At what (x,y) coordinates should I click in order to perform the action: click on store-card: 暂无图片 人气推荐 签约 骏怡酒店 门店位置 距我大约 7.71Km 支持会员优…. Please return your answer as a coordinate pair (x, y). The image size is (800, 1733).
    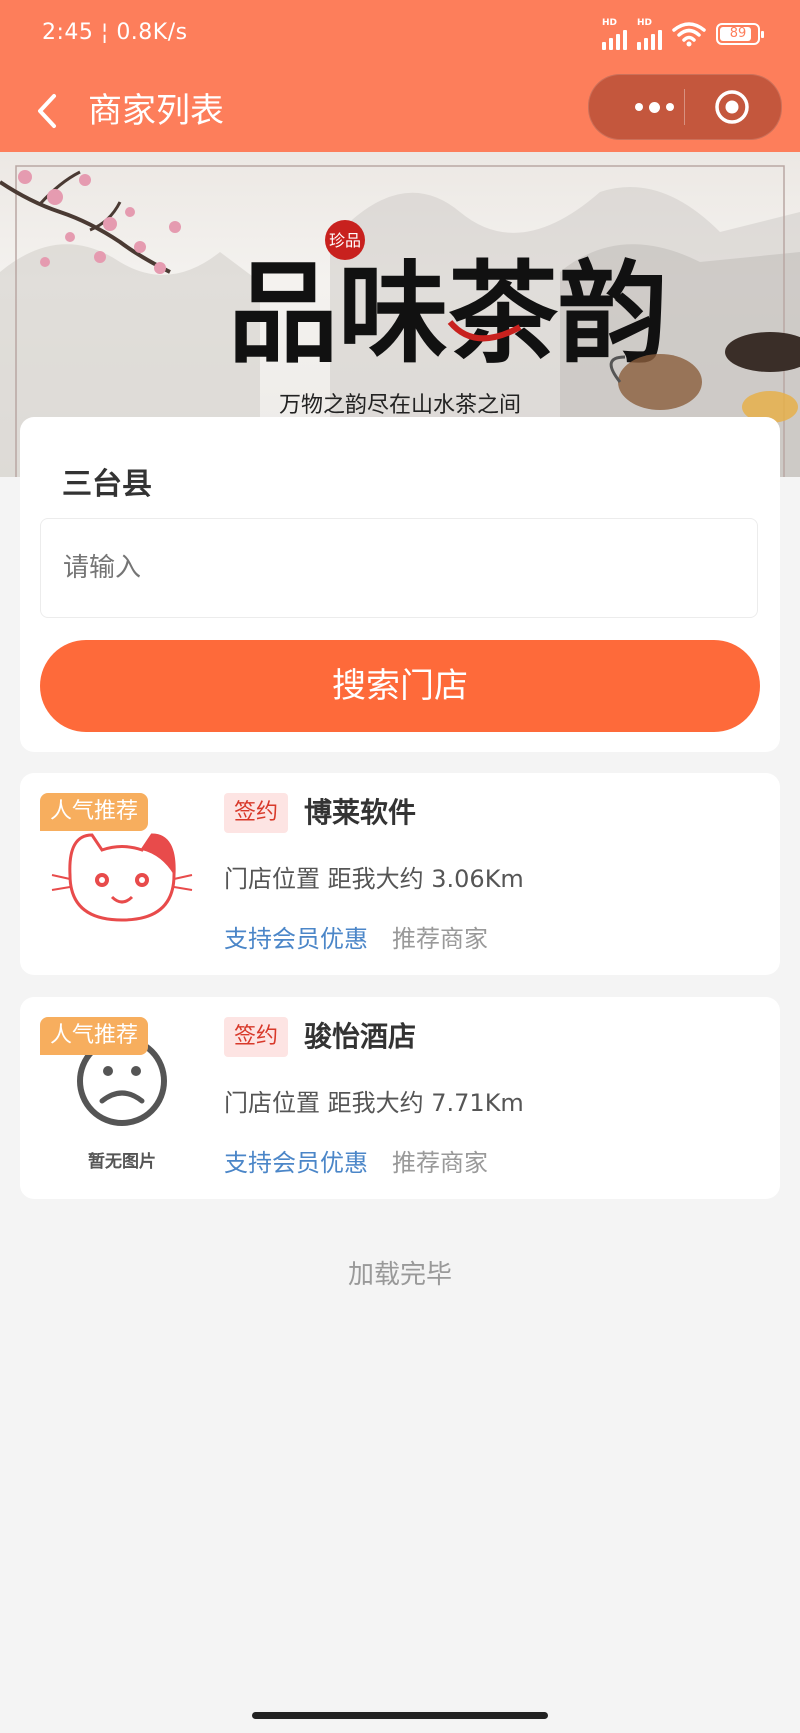
    Looking at the image, I should click on (400, 1098).